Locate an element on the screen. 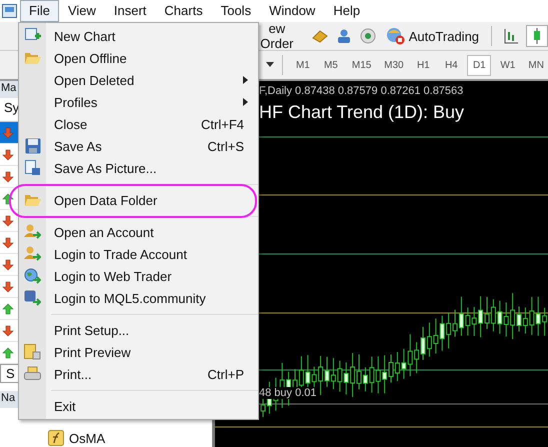 The height and width of the screenshot is (447, 548). menu-bar-item: File is located at coordinates (39, 11).